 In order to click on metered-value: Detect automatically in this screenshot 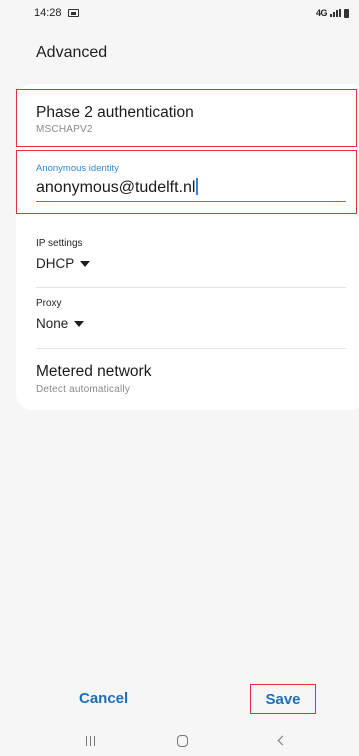, I will do `click(83, 389)`.